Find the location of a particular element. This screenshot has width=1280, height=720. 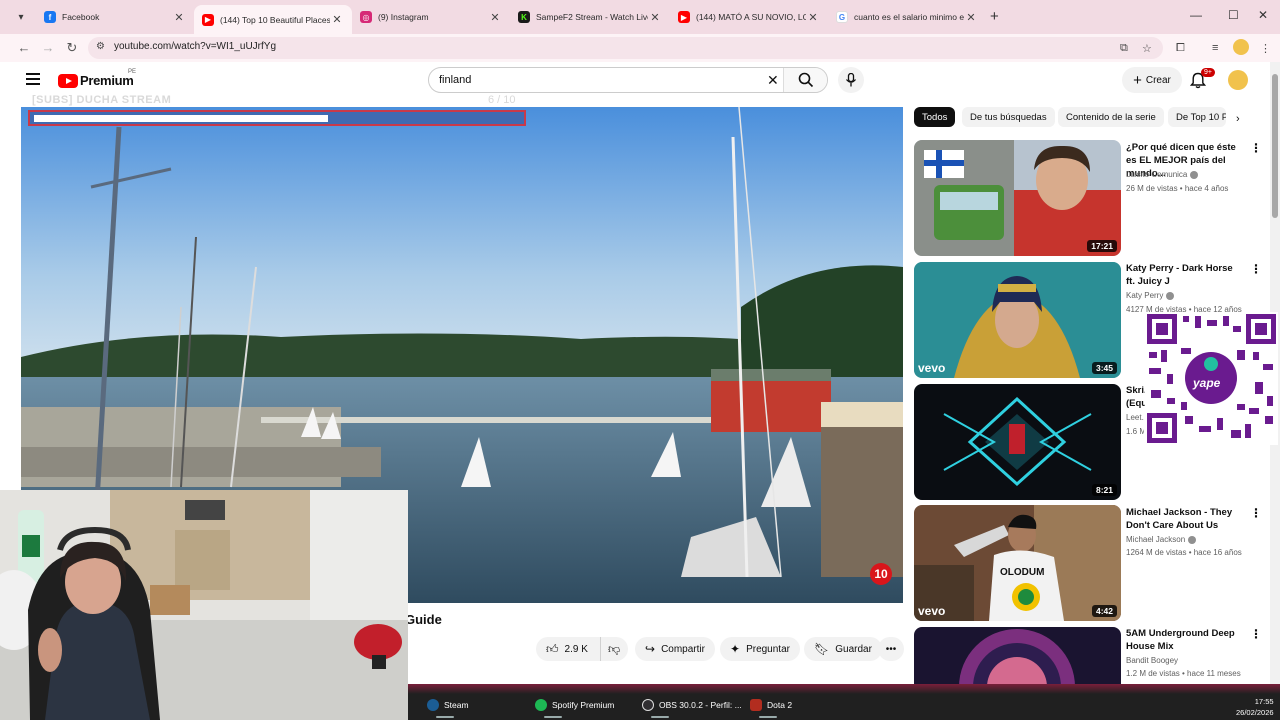

instagram-icon: ◎ is located at coordinates (366, 17).